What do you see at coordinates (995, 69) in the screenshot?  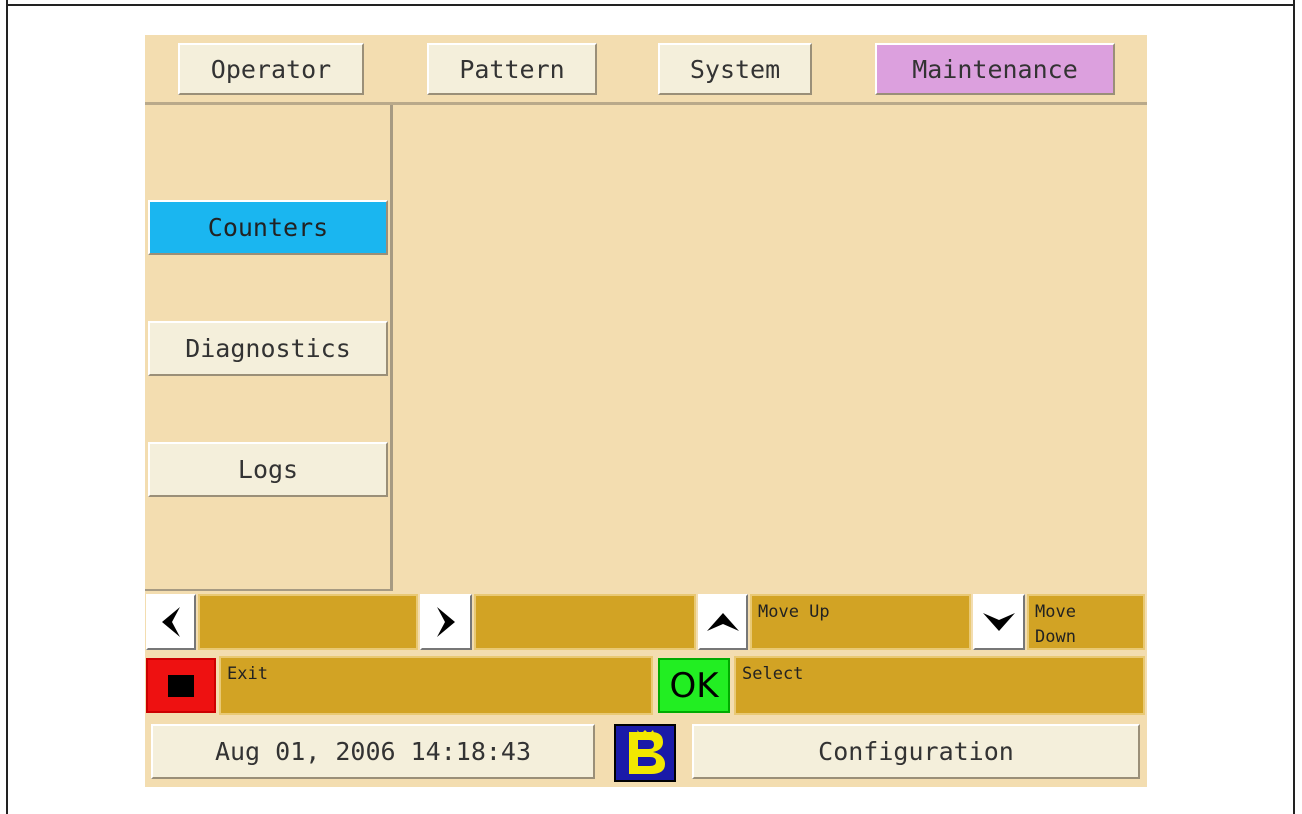 I see `tab-maintenance: Maintenance` at bounding box center [995, 69].